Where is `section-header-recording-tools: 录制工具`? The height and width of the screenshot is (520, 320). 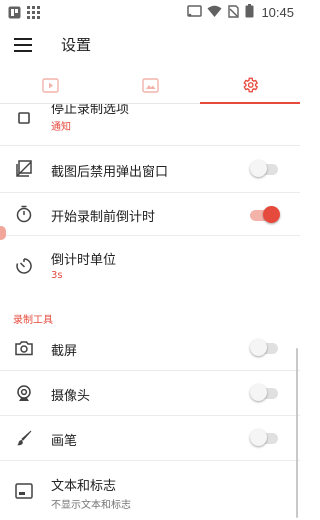 section-header-recording-tools: 录制工具 is located at coordinates (33, 320).